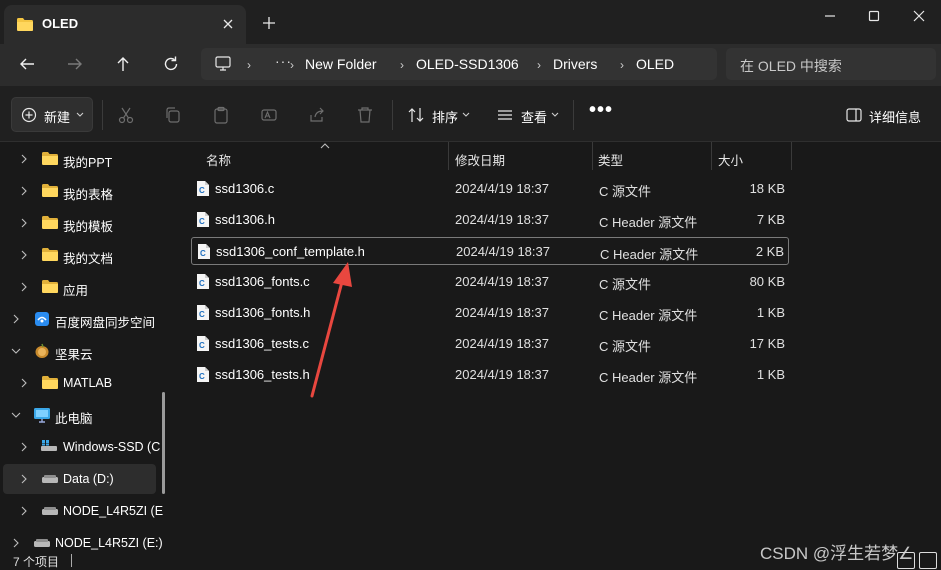 This screenshot has height=570, width=941. I want to click on sidebar-scrollbar, so click(163, 443).